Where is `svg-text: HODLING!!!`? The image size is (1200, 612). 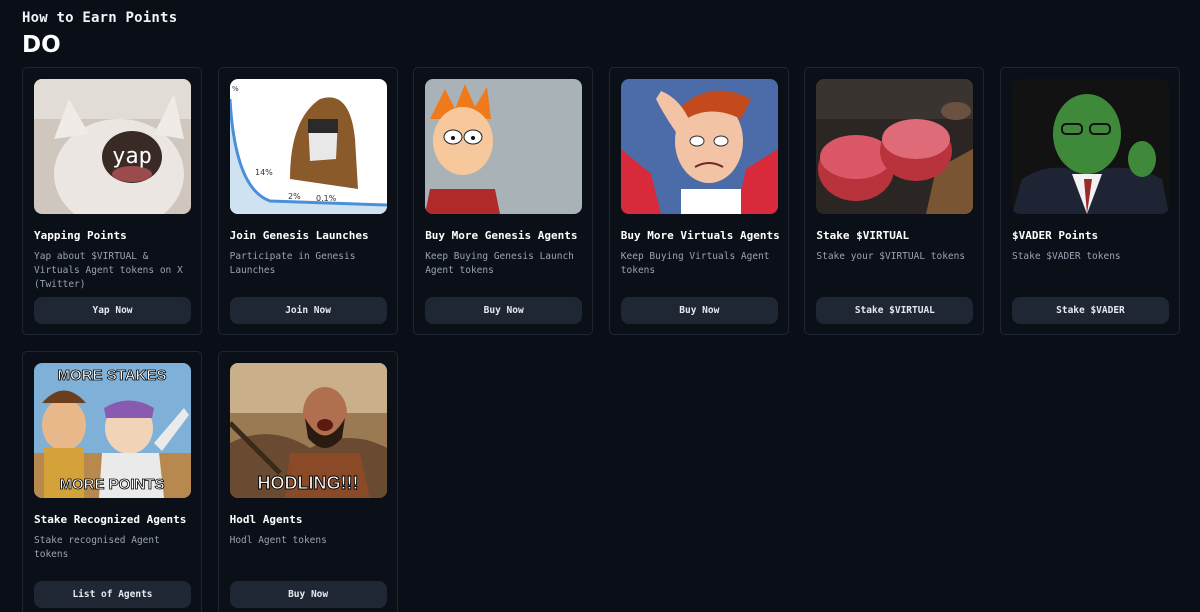
svg-text: HODLING!!! is located at coordinates (307, 483).